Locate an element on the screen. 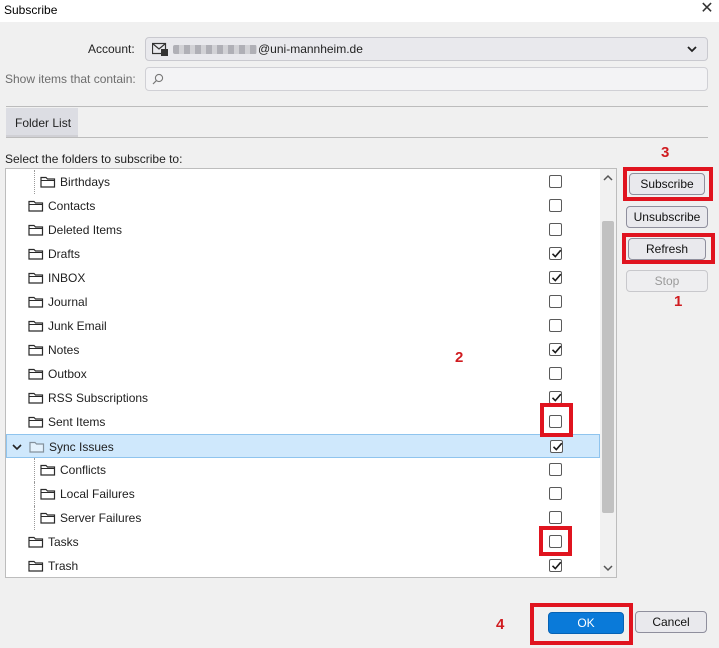  folder-row: Sent Items is located at coordinates (303, 422).